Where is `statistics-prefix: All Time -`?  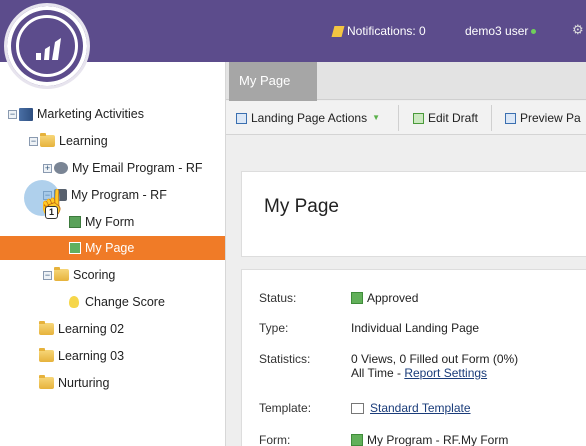
statistics-prefix: All Time - is located at coordinates (378, 373).